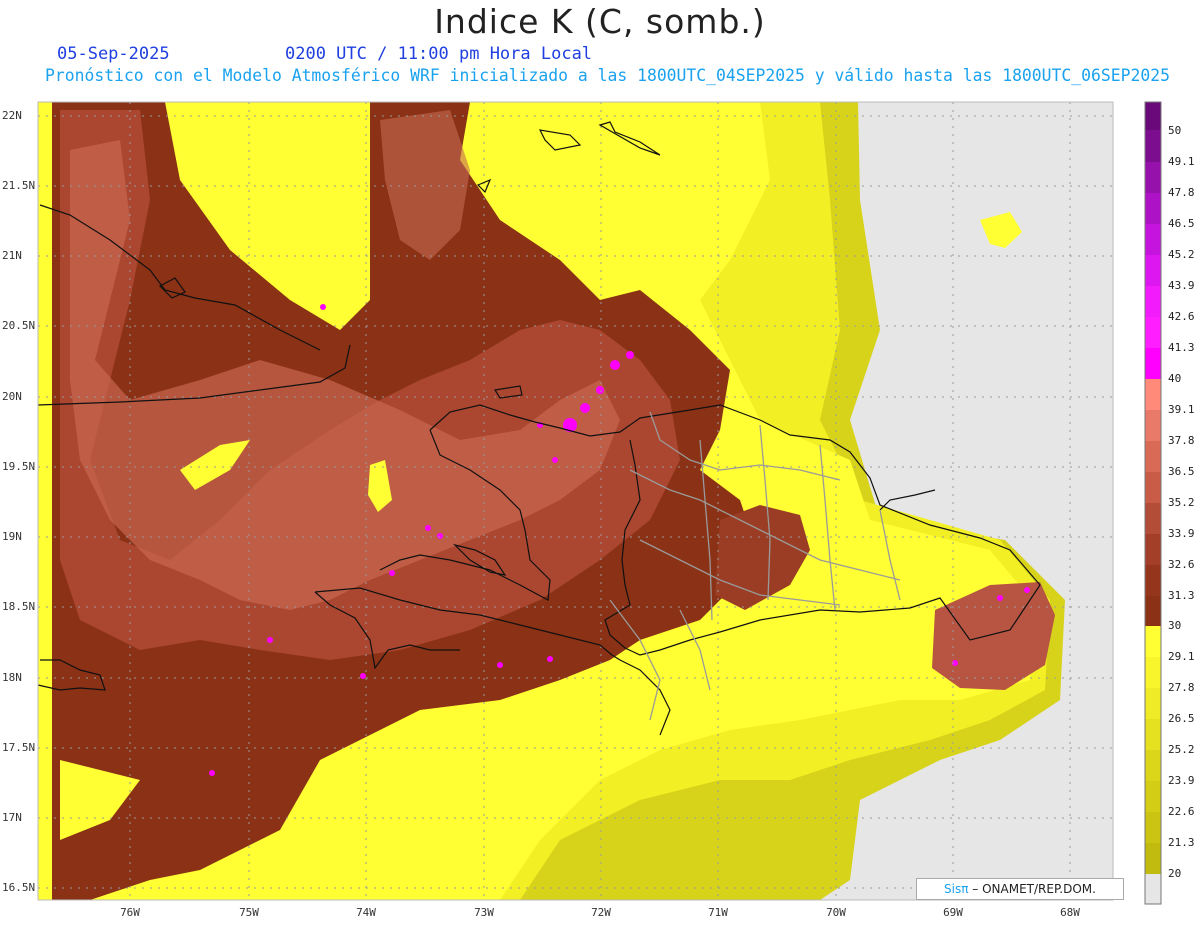  I want to click on lat-label: 21.5N, so click(19, 185).